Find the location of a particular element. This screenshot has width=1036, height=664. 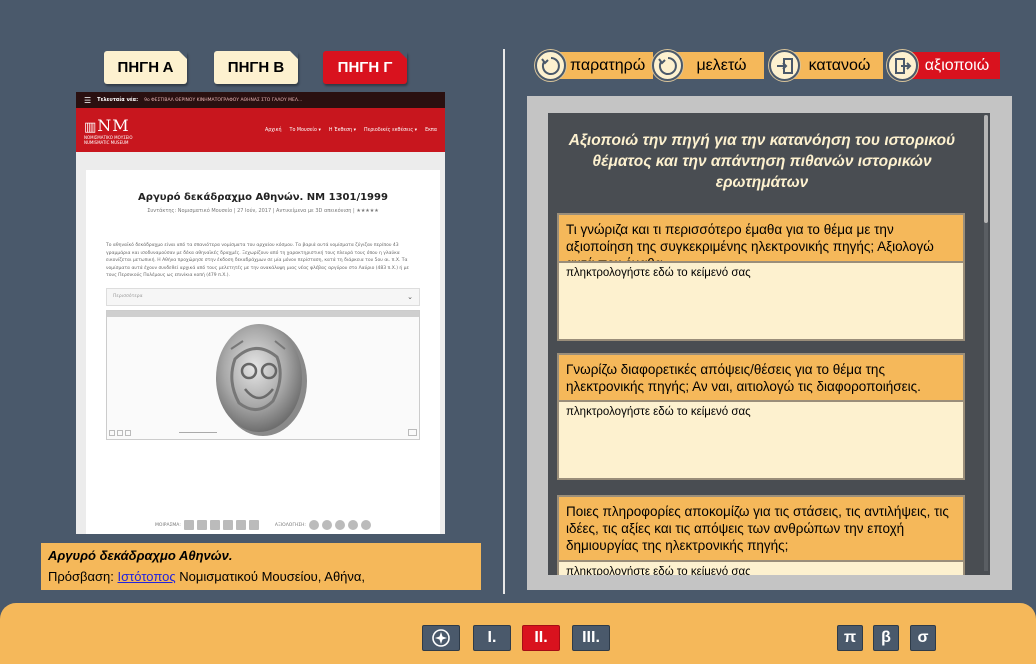

step-understand-label: κατανοώ is located at coordinates (838, 65).